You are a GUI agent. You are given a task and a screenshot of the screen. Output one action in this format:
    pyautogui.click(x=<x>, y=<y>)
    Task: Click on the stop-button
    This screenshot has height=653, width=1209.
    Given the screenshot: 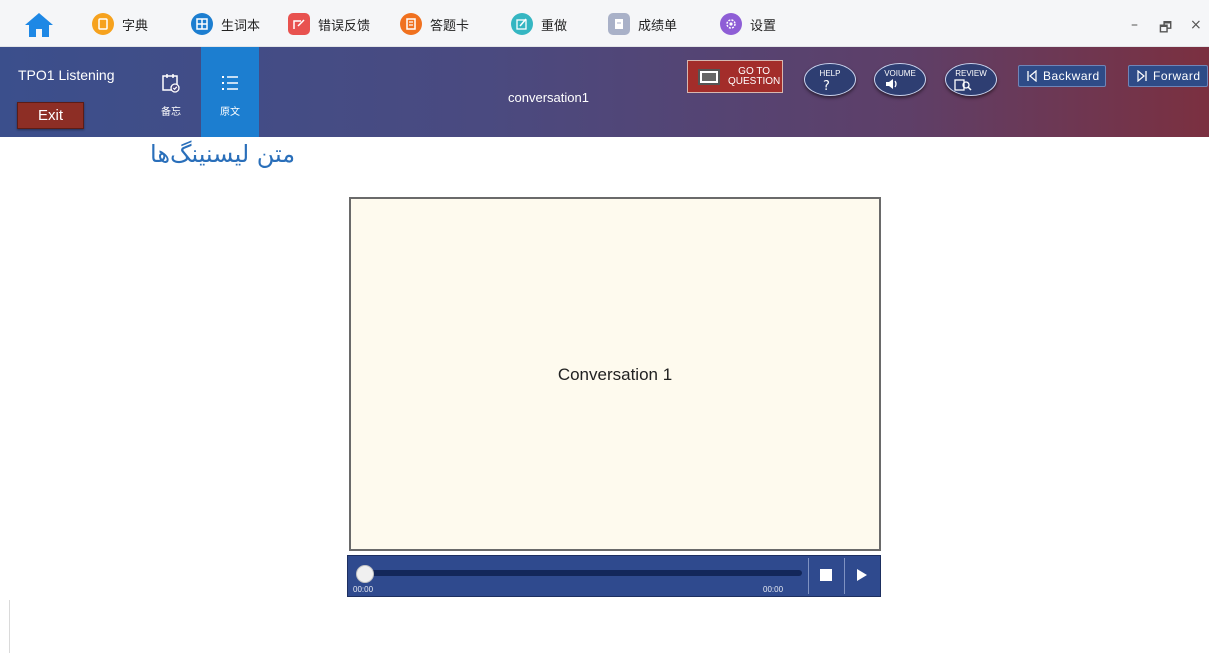 What is the action you would take?
    pyautogui.click(x=826, y=576)
    